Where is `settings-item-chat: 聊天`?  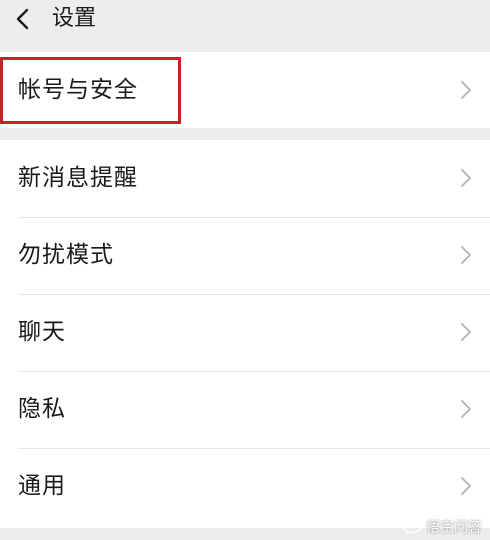
settings-item-chat: 聊天 is located at coordinates (245, 332).